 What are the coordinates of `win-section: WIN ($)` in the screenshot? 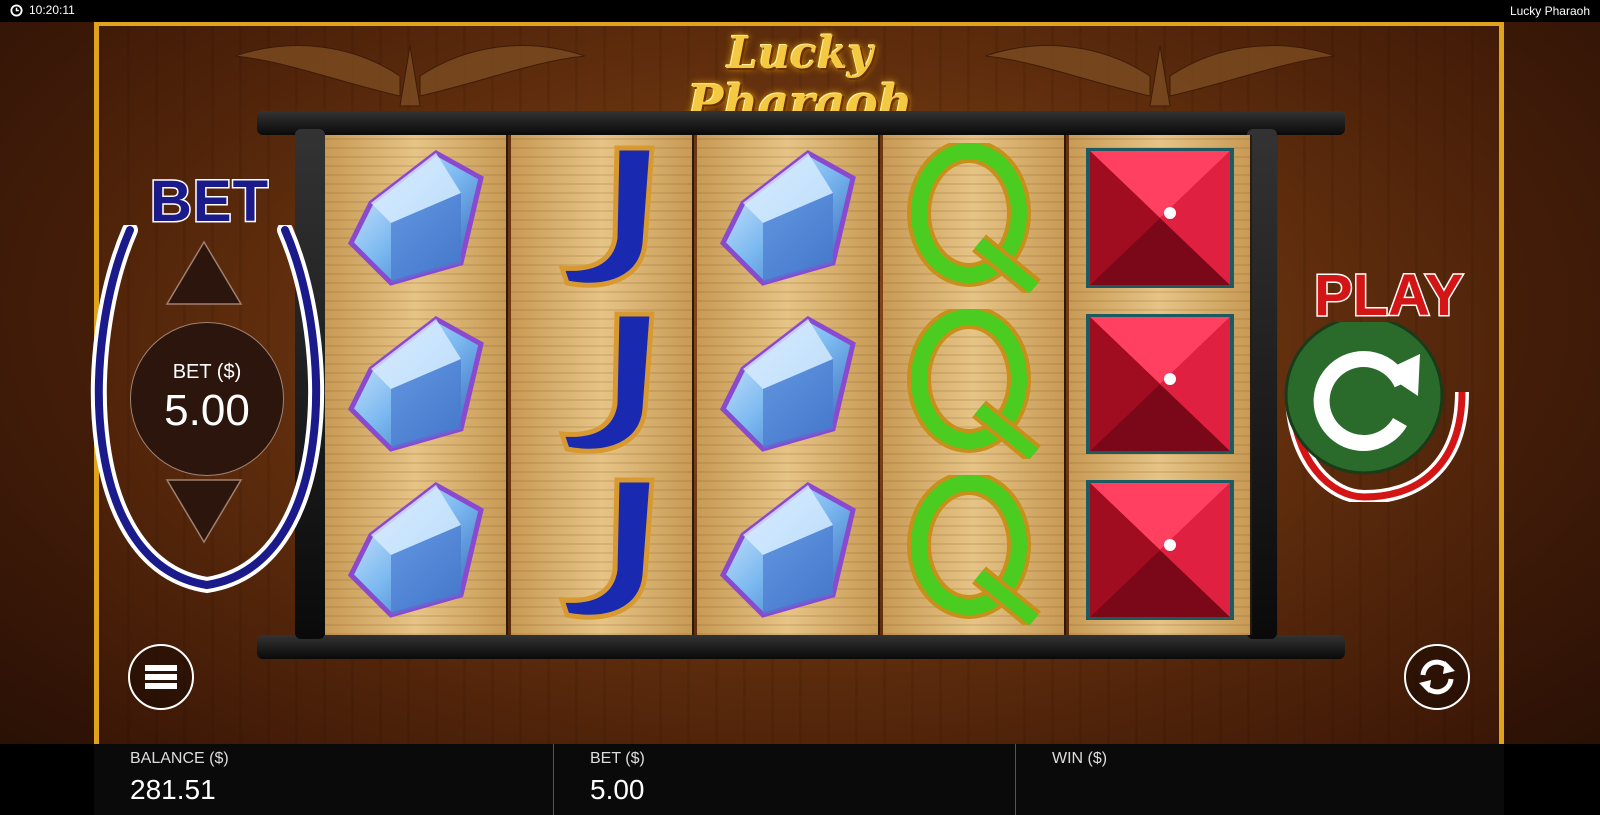 It's located at (1260, 779).